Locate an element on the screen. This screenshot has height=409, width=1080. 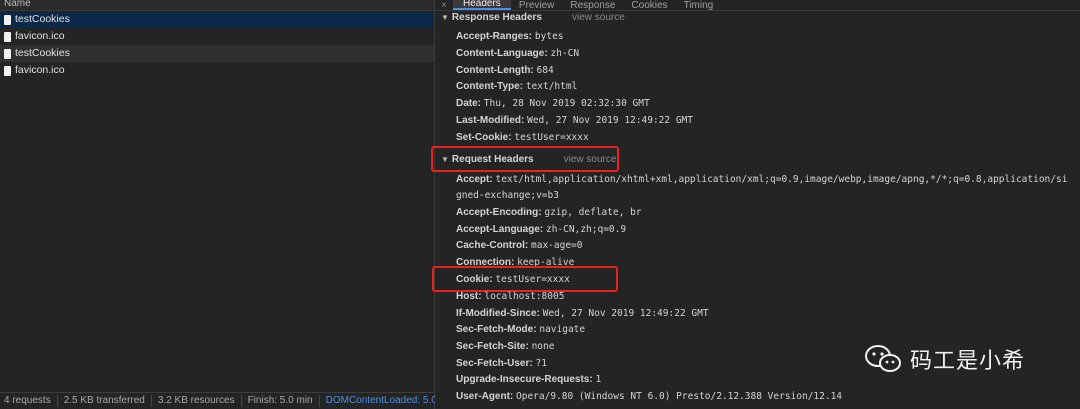
header-value: 684 is located at coordinates (545, 70).